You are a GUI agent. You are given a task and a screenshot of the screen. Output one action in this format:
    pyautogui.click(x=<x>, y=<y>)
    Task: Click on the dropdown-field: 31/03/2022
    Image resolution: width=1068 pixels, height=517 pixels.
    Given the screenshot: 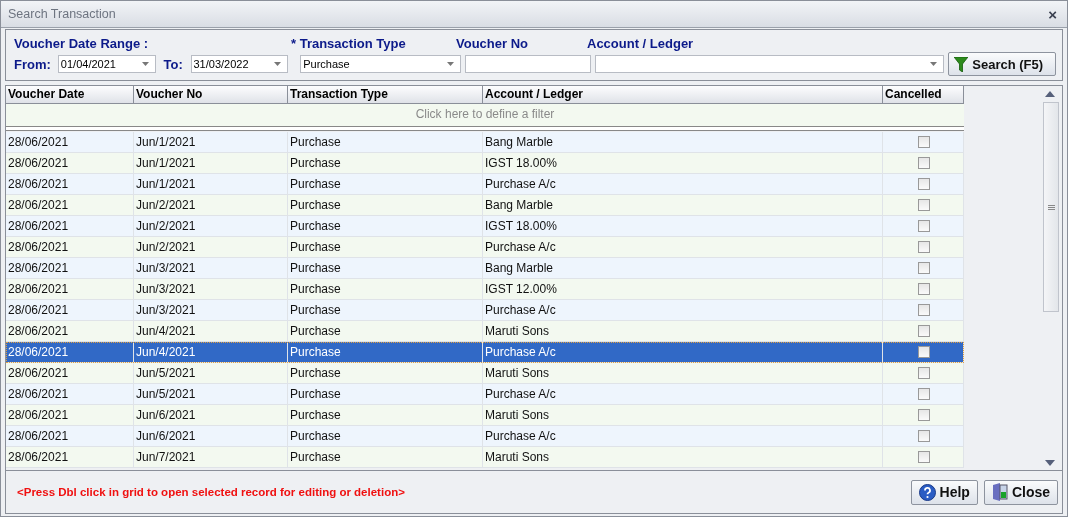 What is the action you would take?
    pyautogui.click(x=239, y=64)
    